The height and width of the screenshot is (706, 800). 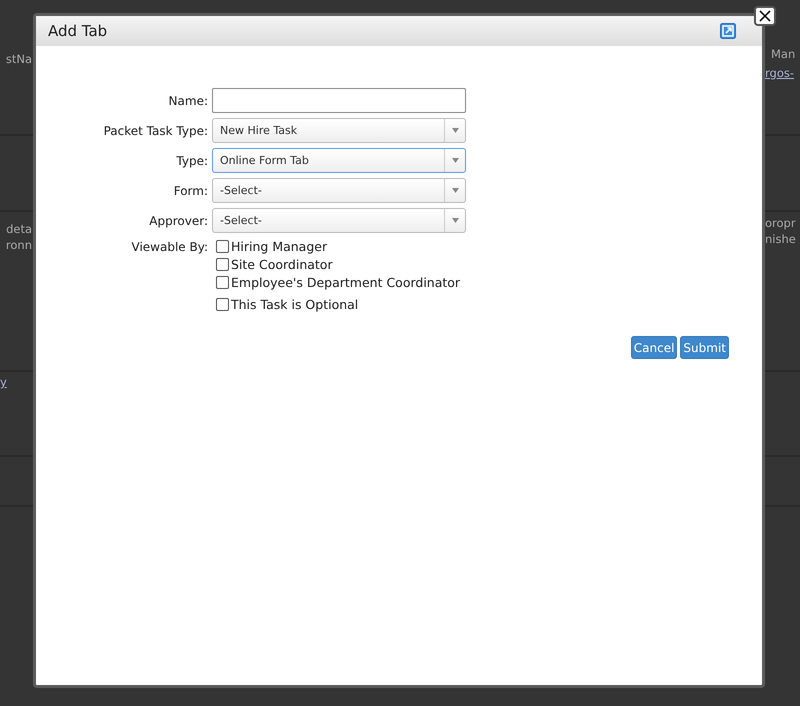 What do you see at coordinates (728, 31) in the screenshot?
I see `popout-icon` at bounding box center [728, 31].